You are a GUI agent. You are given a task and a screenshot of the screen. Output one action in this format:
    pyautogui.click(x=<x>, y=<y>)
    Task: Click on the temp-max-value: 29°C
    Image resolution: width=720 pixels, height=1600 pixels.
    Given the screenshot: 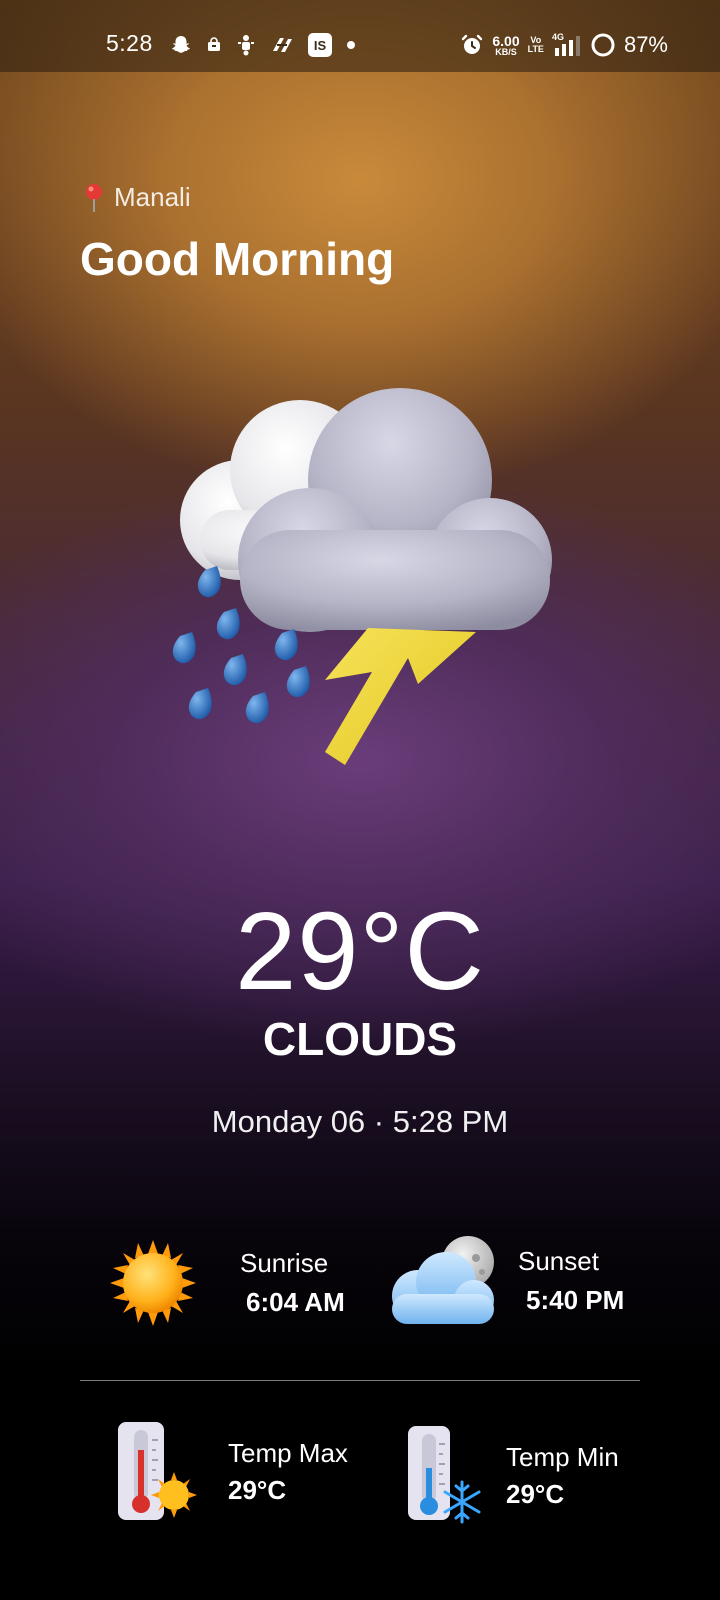 What is the action you would take?
    pyautogui.click(x=257, y=1490)
    